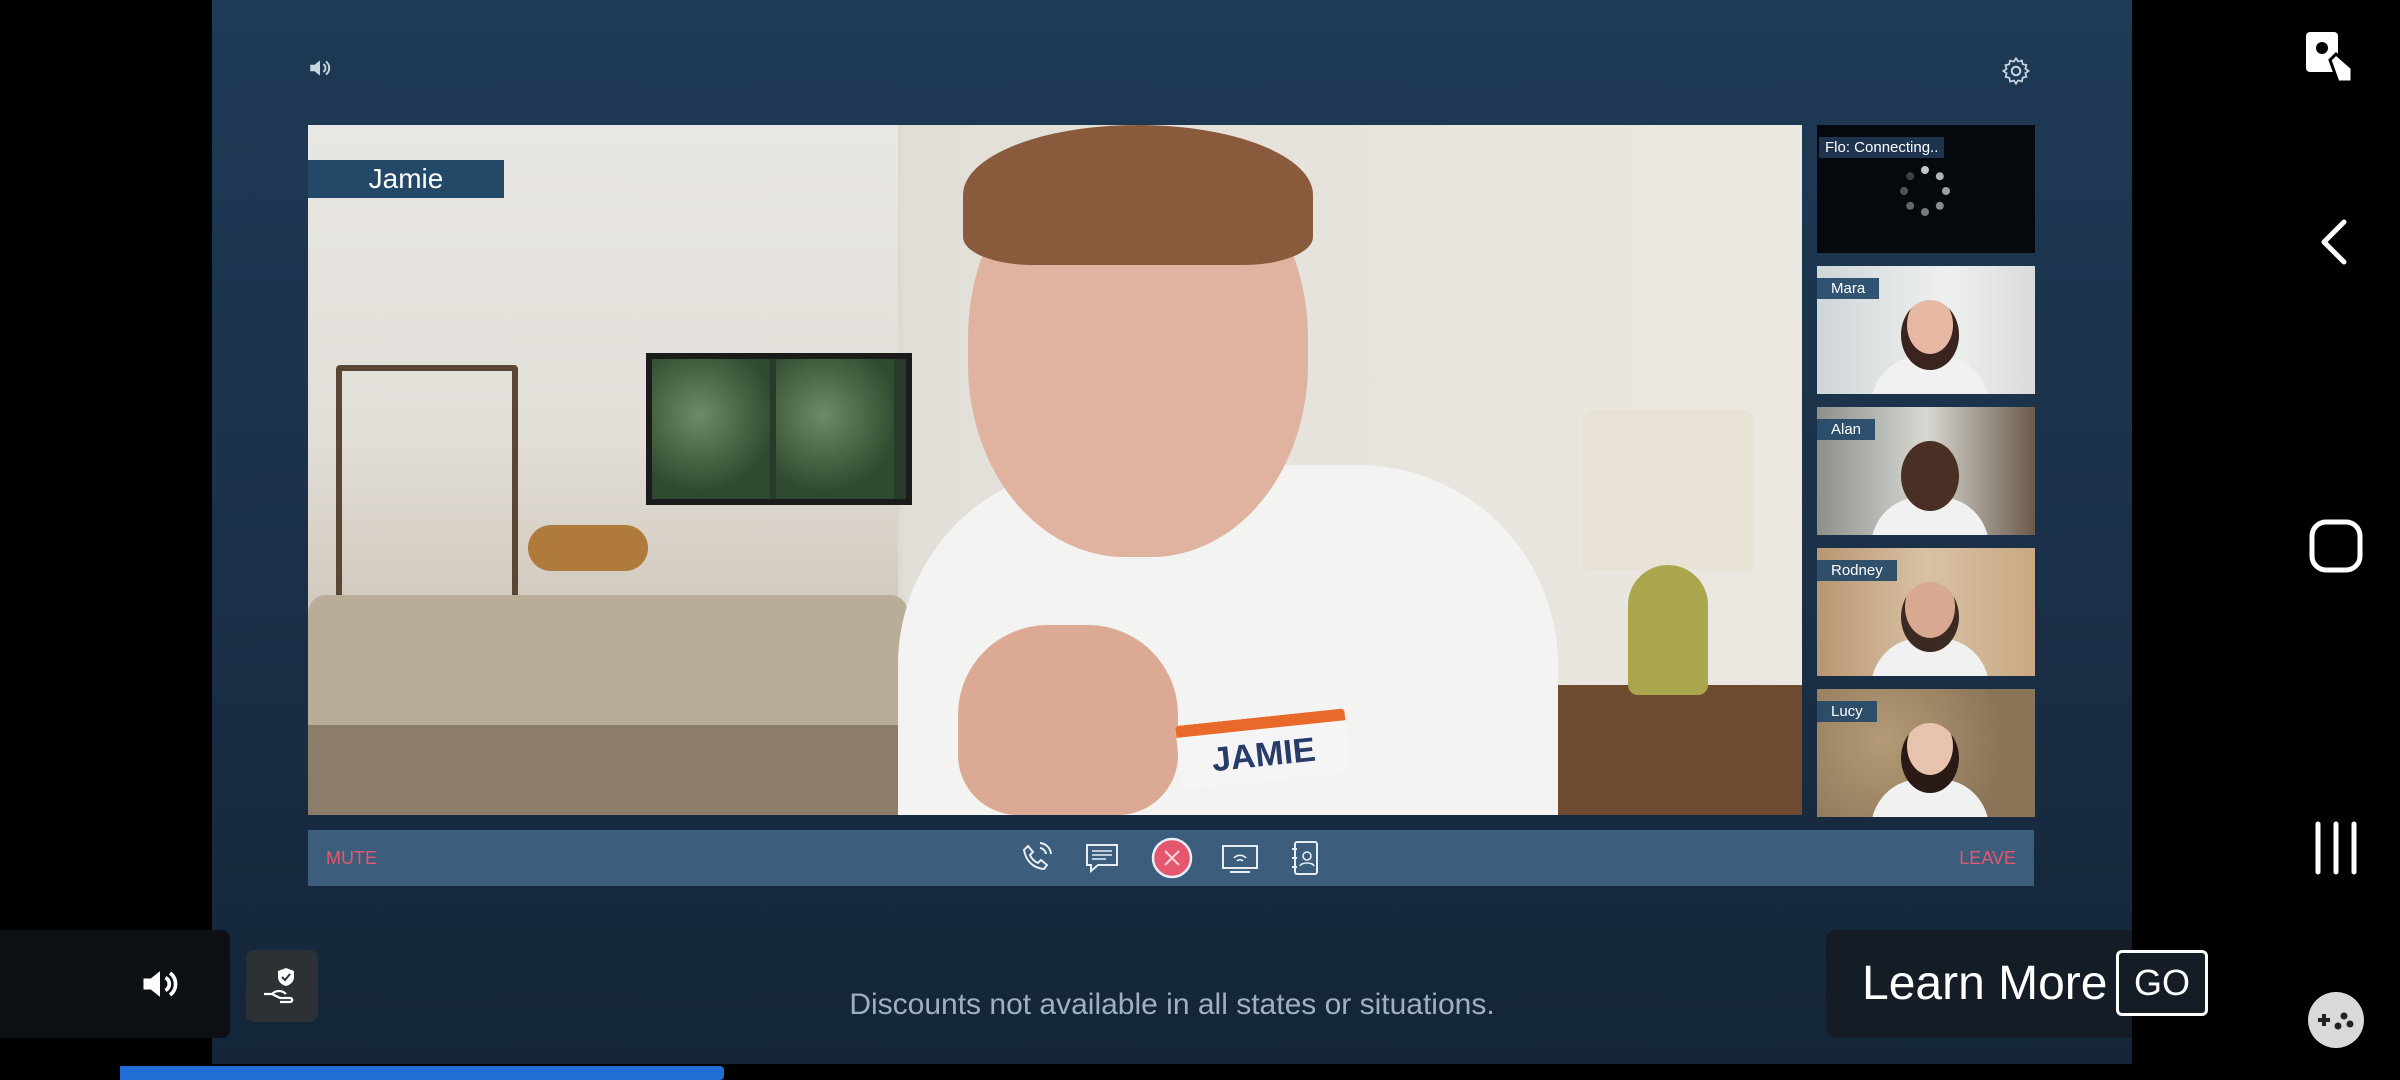  I want to click on screen-share-icon, so click(1240, 858).